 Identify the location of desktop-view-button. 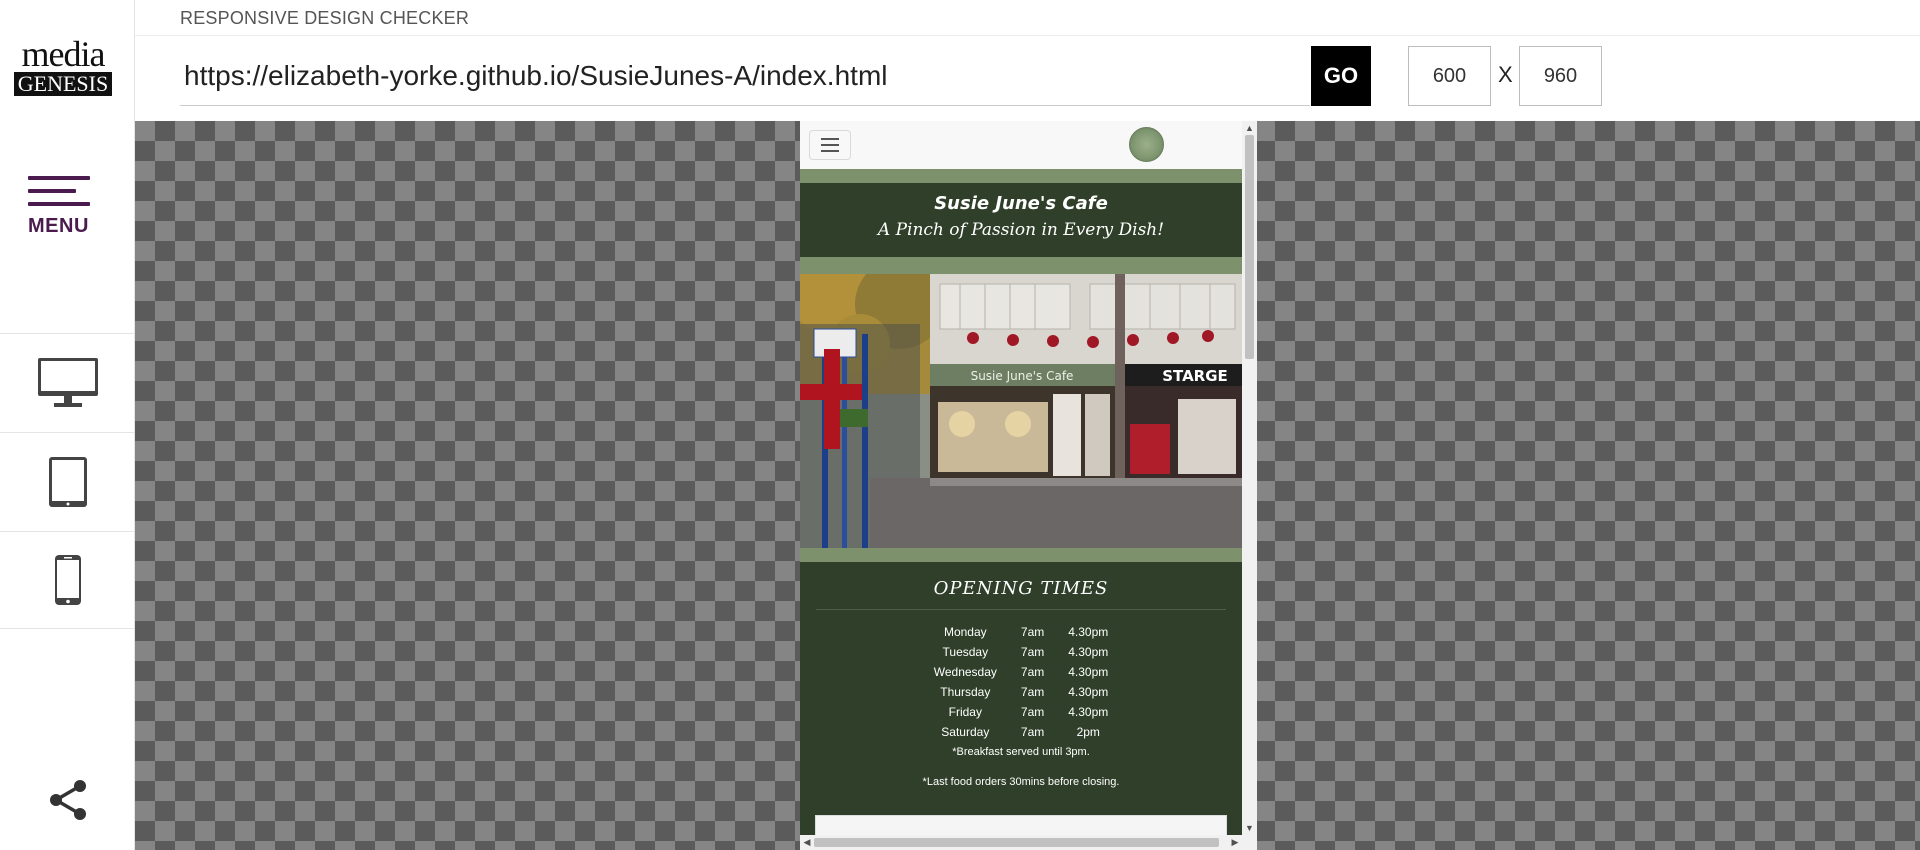
(67, 382).